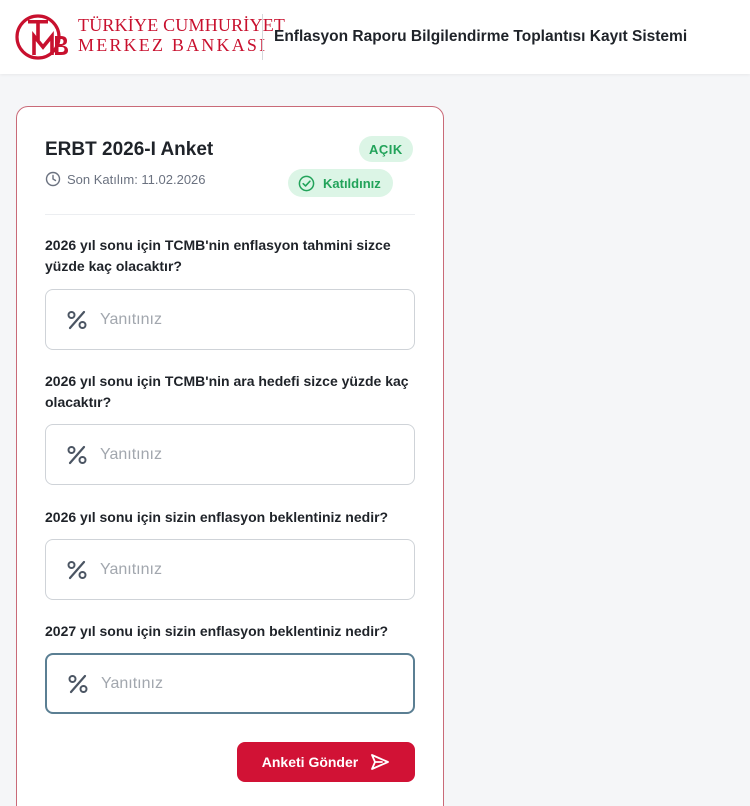 This screenshot has width=750, height=806. I want to click on send-icon, so click(380, 762).